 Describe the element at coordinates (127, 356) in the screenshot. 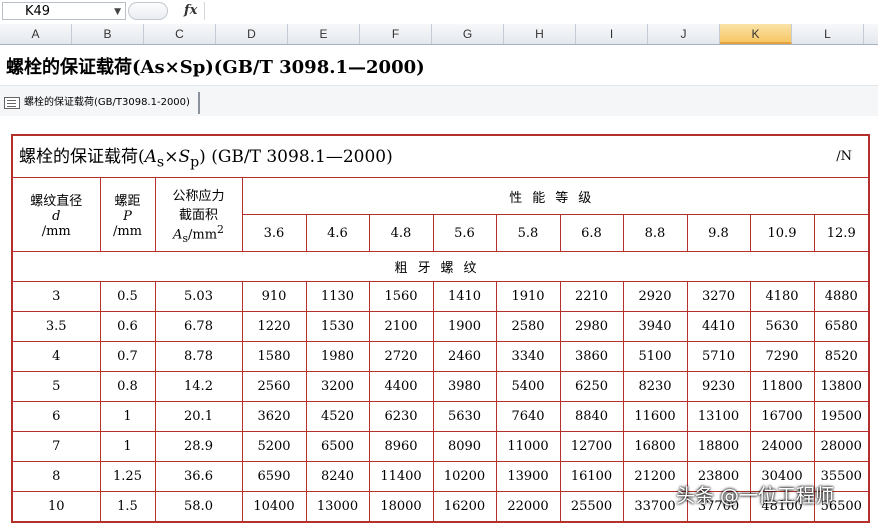

I see `table-cell: 0.7` at that location.